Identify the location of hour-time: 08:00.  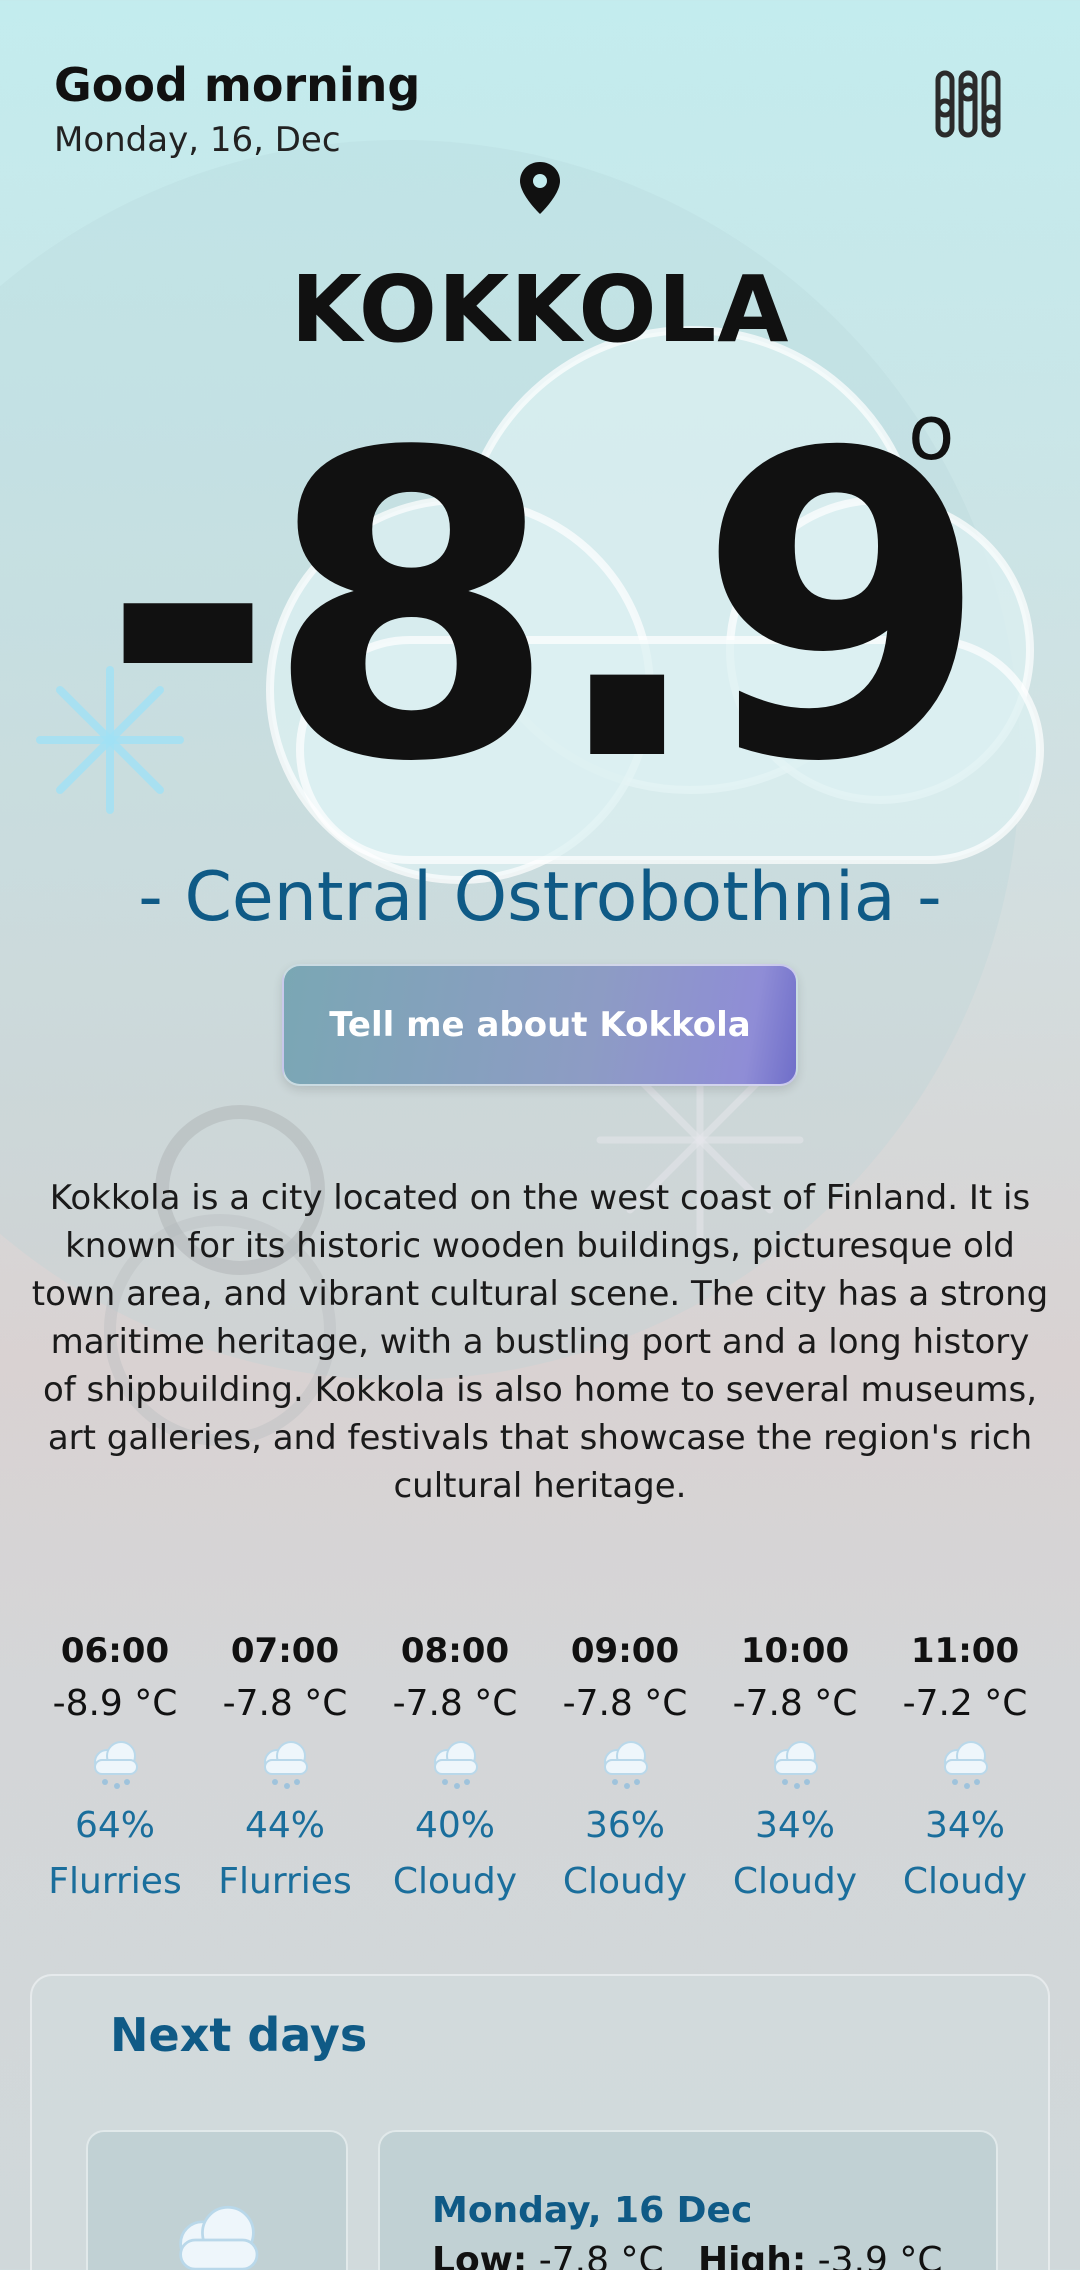
(455, 1651).